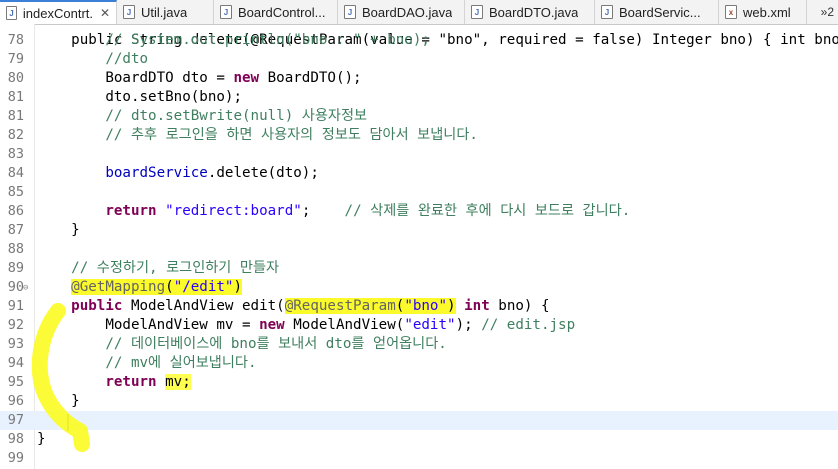  I want to click on code-text: BoardDTO dto = new BoardDTO();, so click(199, 78).